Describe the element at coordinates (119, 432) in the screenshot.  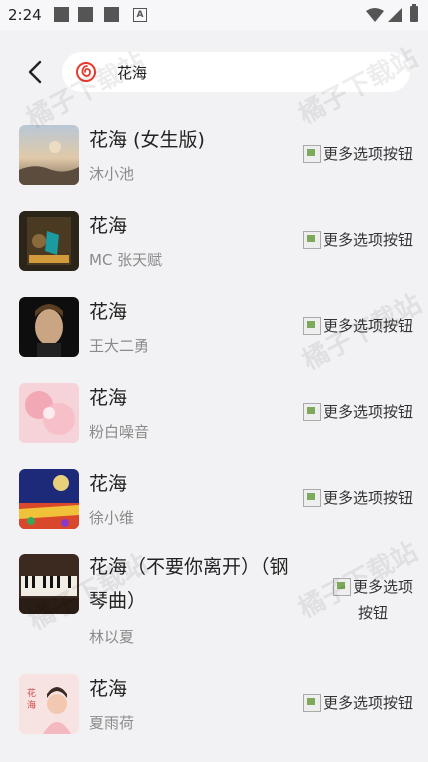
I see `song-artist: 粉白噪音` at that location.